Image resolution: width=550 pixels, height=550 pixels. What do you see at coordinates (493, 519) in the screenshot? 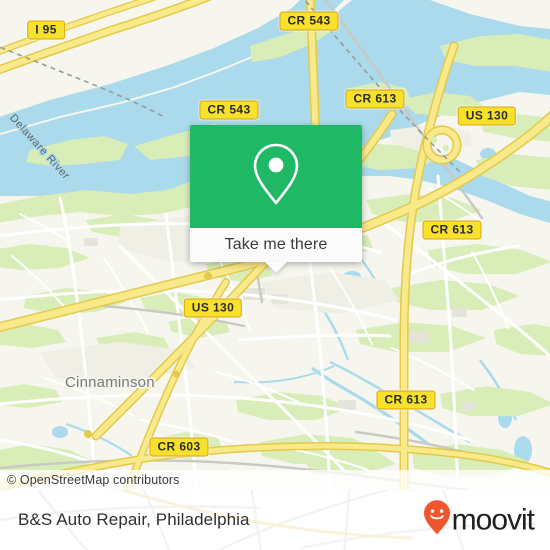
I see `moovit-wordmark: moovit` at bounding box center [493, 519].